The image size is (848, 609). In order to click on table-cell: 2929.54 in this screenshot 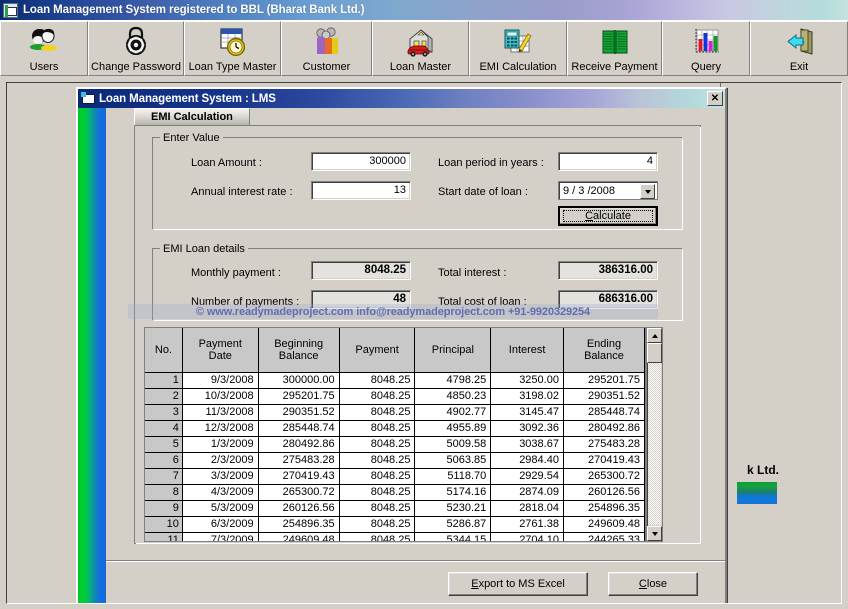, I will do `click(527, 476)`.